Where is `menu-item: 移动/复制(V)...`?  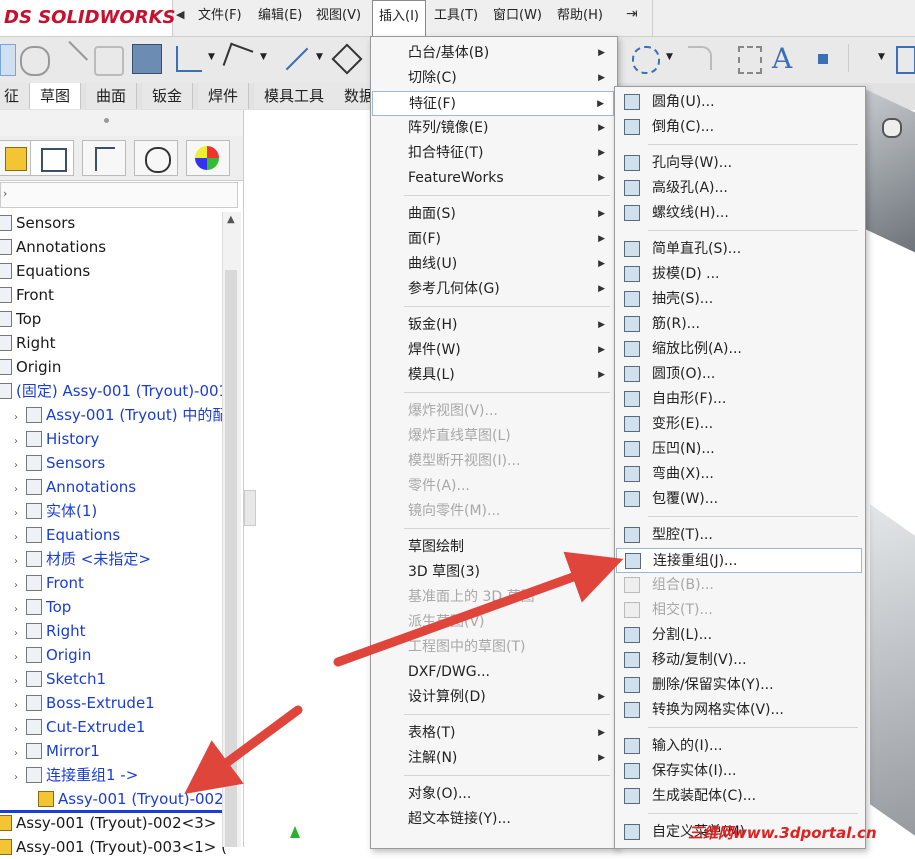 menu-item: 移动/复制(V)... is located at coordinates (739, 660).